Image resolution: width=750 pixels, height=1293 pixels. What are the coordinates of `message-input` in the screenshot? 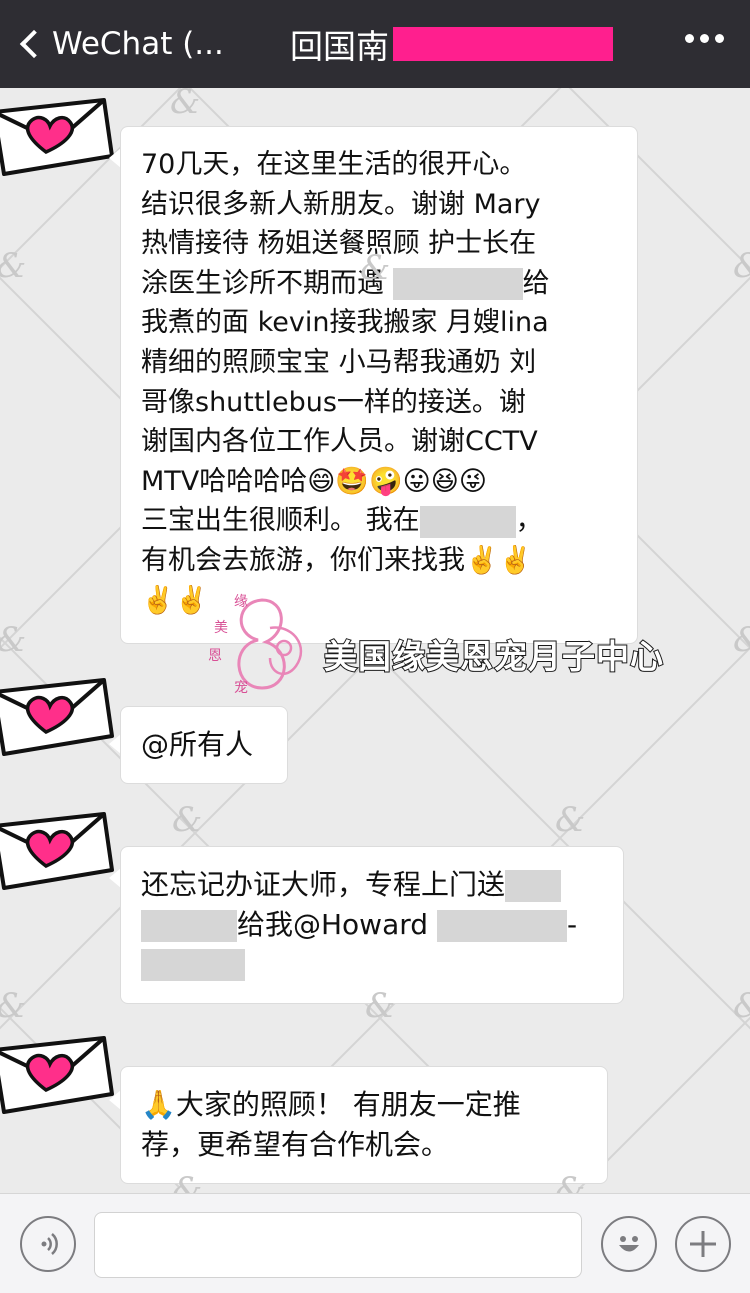 It's located at (338, 1245).